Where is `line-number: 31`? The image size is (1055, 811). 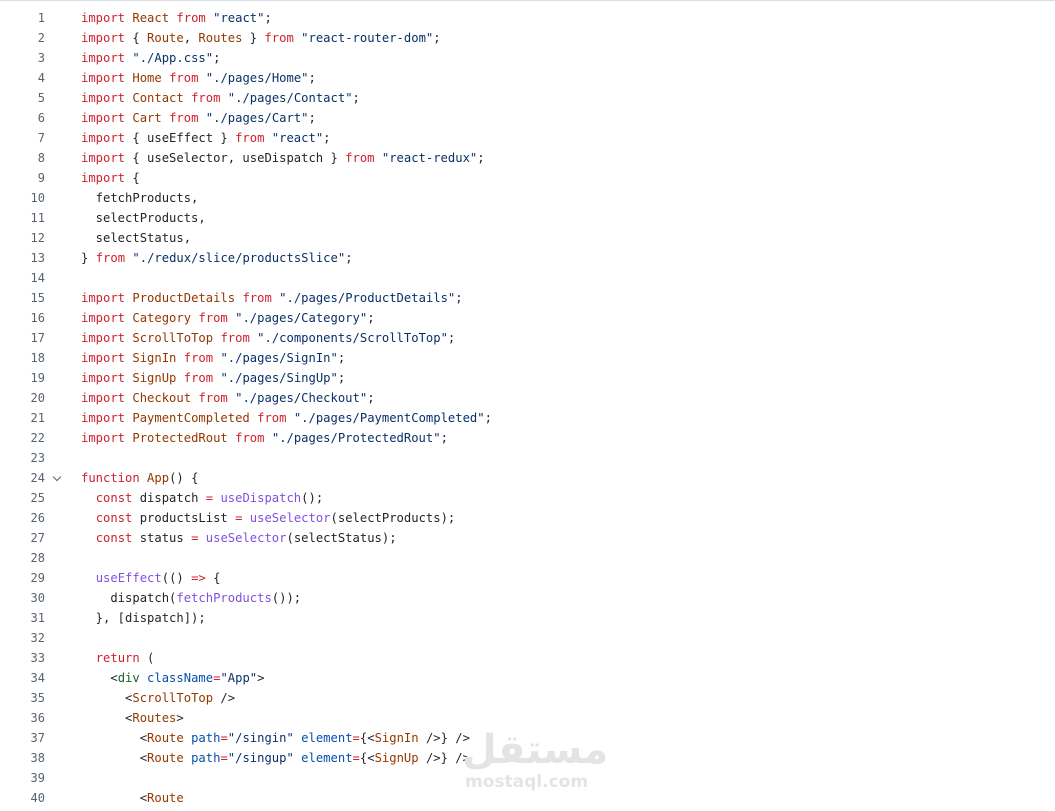
line-number: 31 is located at coordinates (22, 618).